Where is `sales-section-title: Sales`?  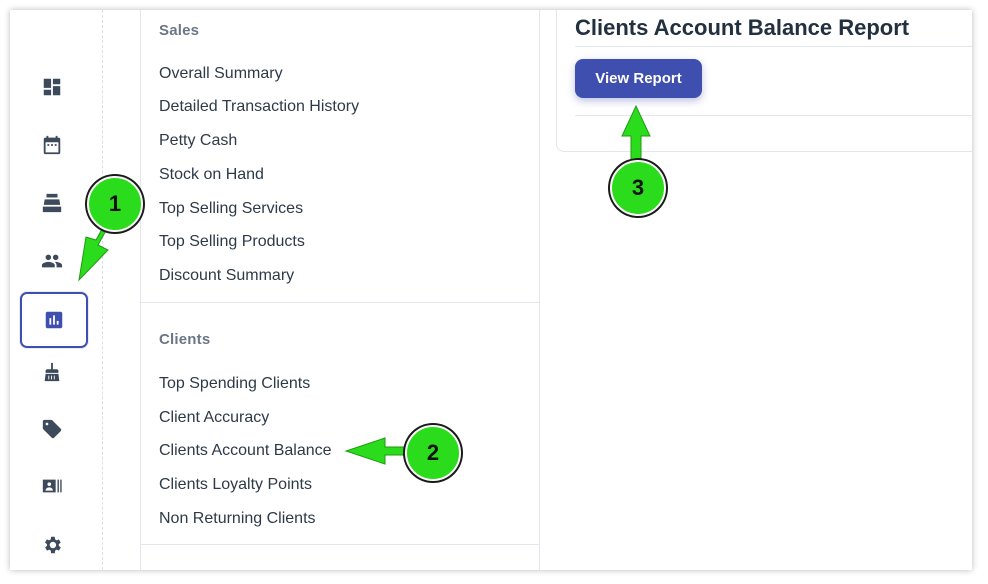
sales-section-title: Sales is located at coordinates (179, 30).